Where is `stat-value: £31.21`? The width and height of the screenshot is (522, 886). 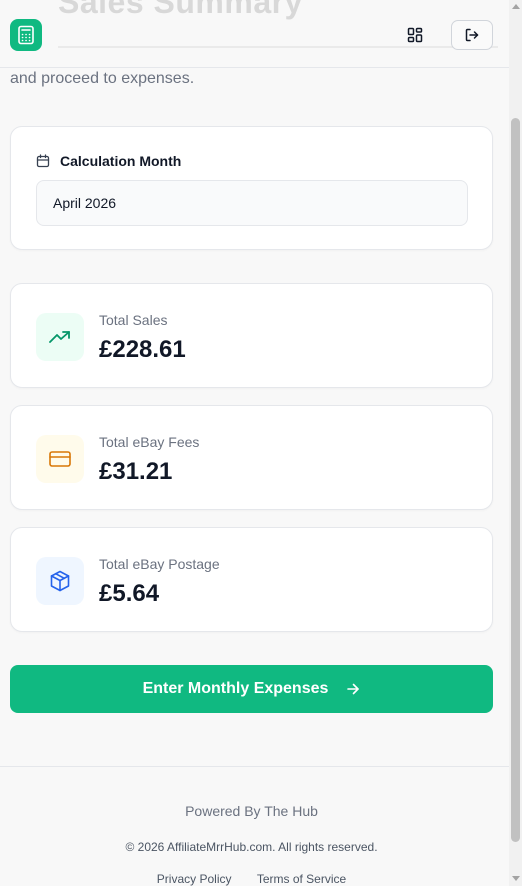
stat-value: £31.21 is located at coordinates (136, 471).